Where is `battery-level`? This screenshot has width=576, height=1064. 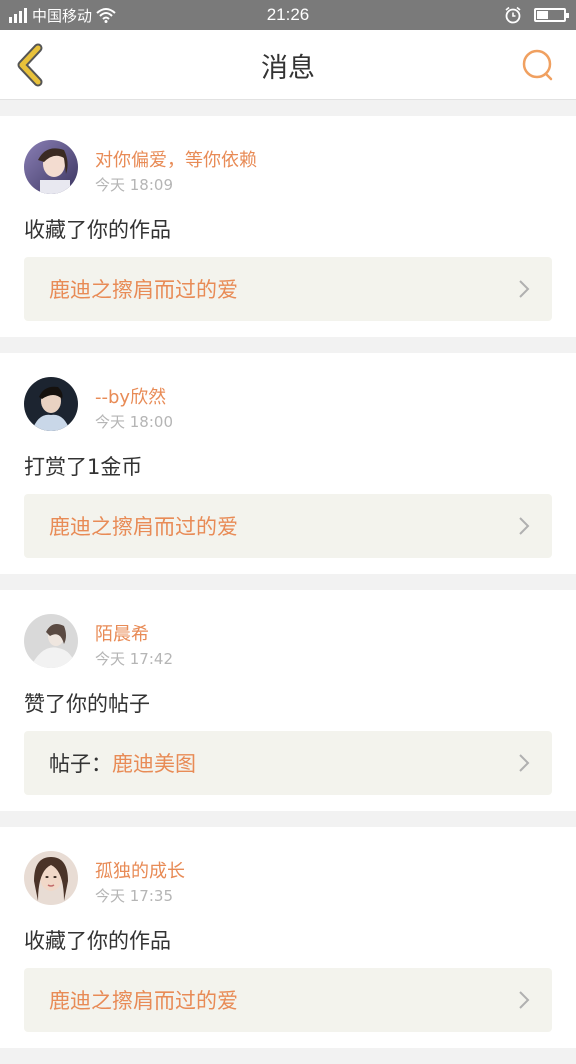 battery-level is located at coordinates (543, 15).